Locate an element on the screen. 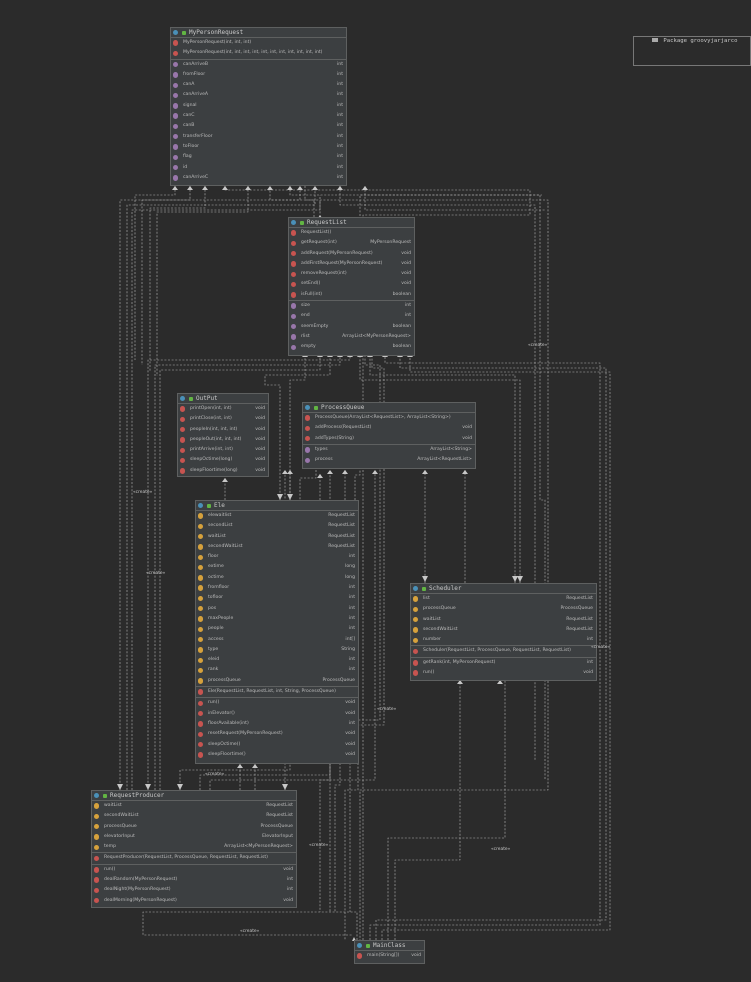  method-row: addProcess(RequestList) void is located at coordinates (389, 428).